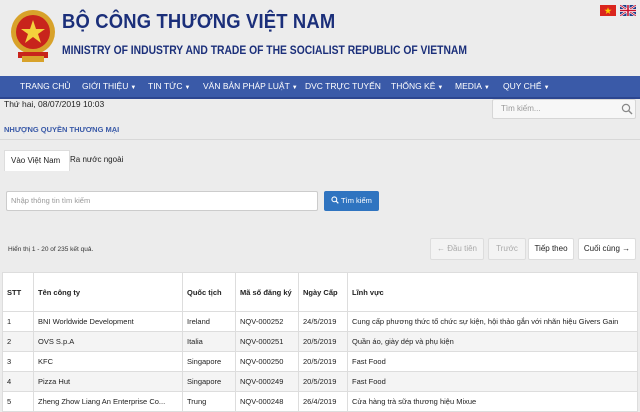 This screenshot has height=412, width=640. Describe the element at coordinates (356, 200) in the screenshot. I see `search-button-label: Tìm kiếm` at that location.